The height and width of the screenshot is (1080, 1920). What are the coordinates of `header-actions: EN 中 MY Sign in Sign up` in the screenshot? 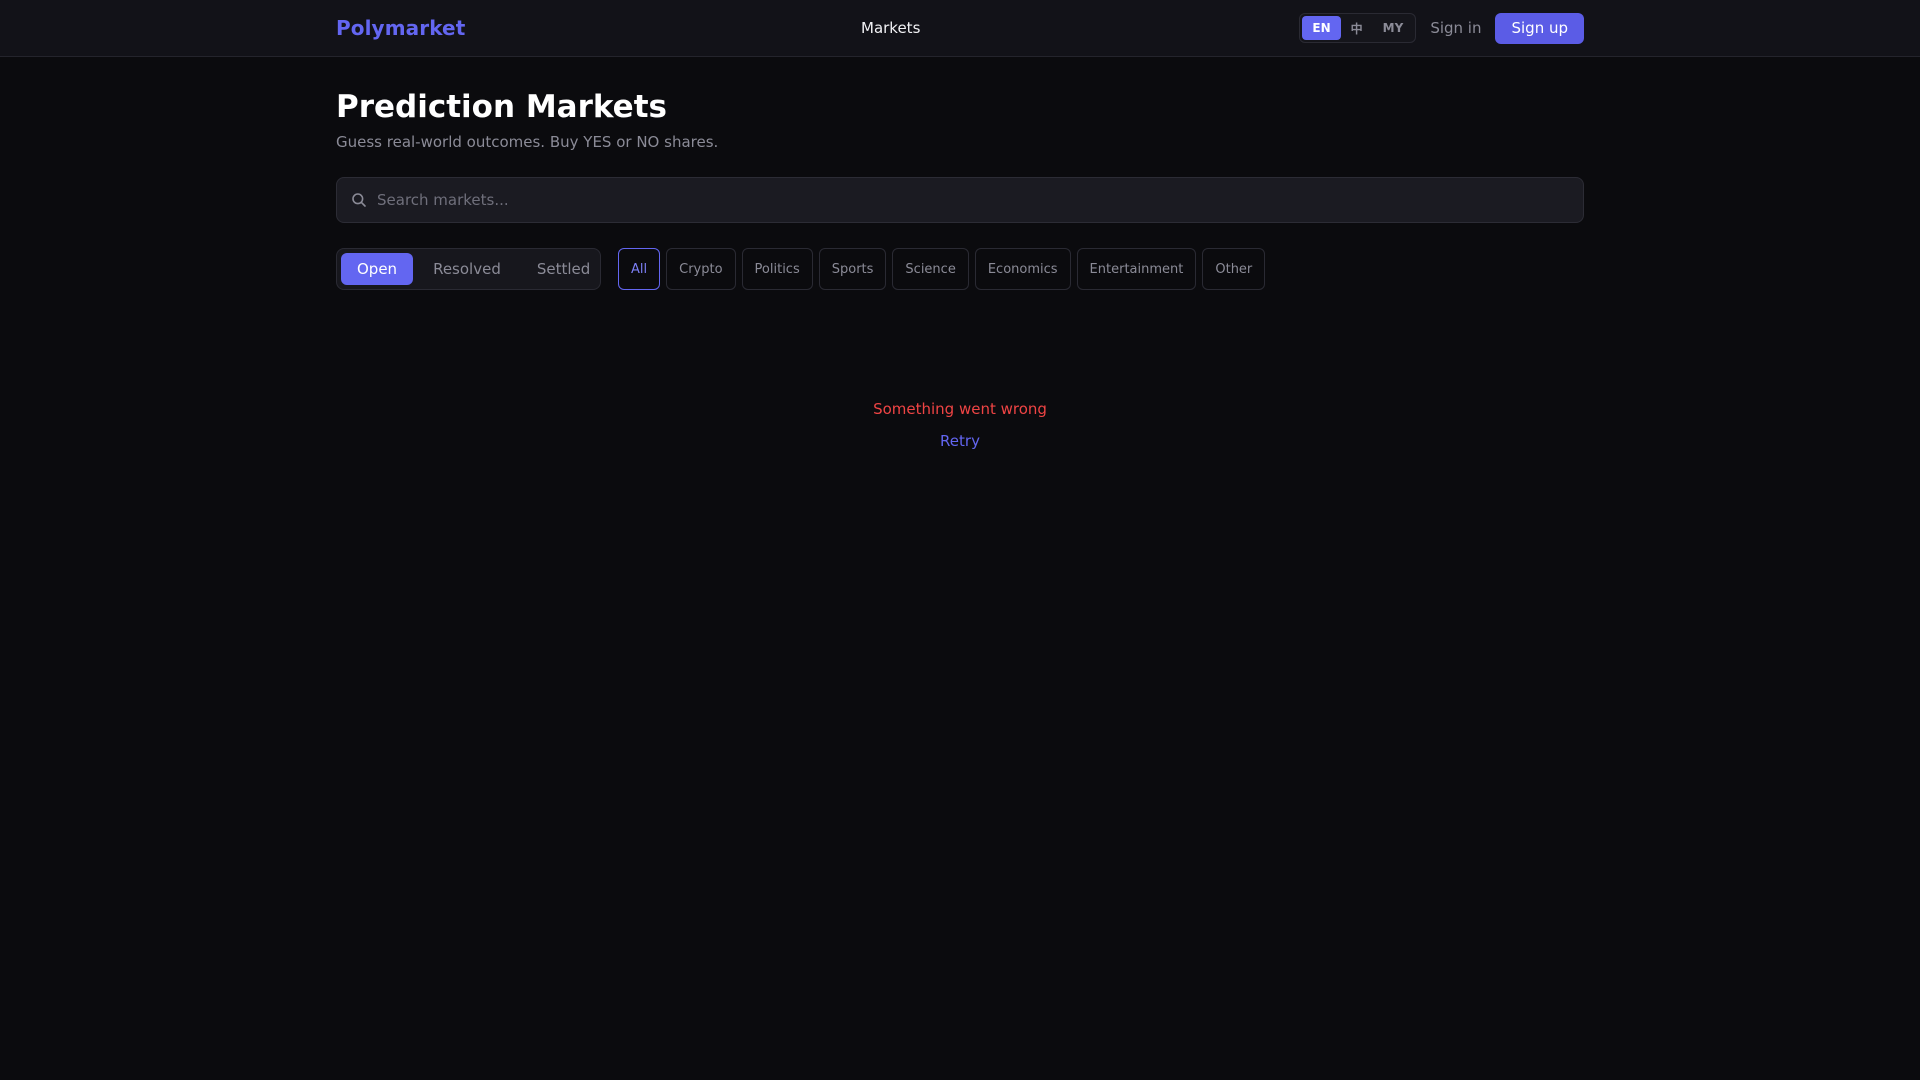 It's located at (1441, 28).